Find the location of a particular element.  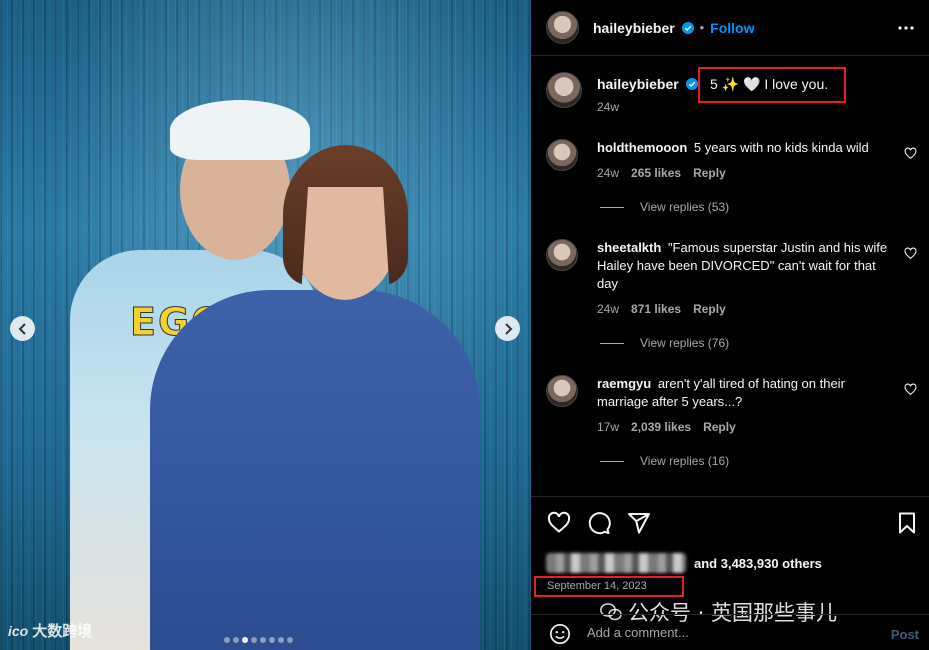

caption-username: haileybieber is located at coordinates (647, 84).